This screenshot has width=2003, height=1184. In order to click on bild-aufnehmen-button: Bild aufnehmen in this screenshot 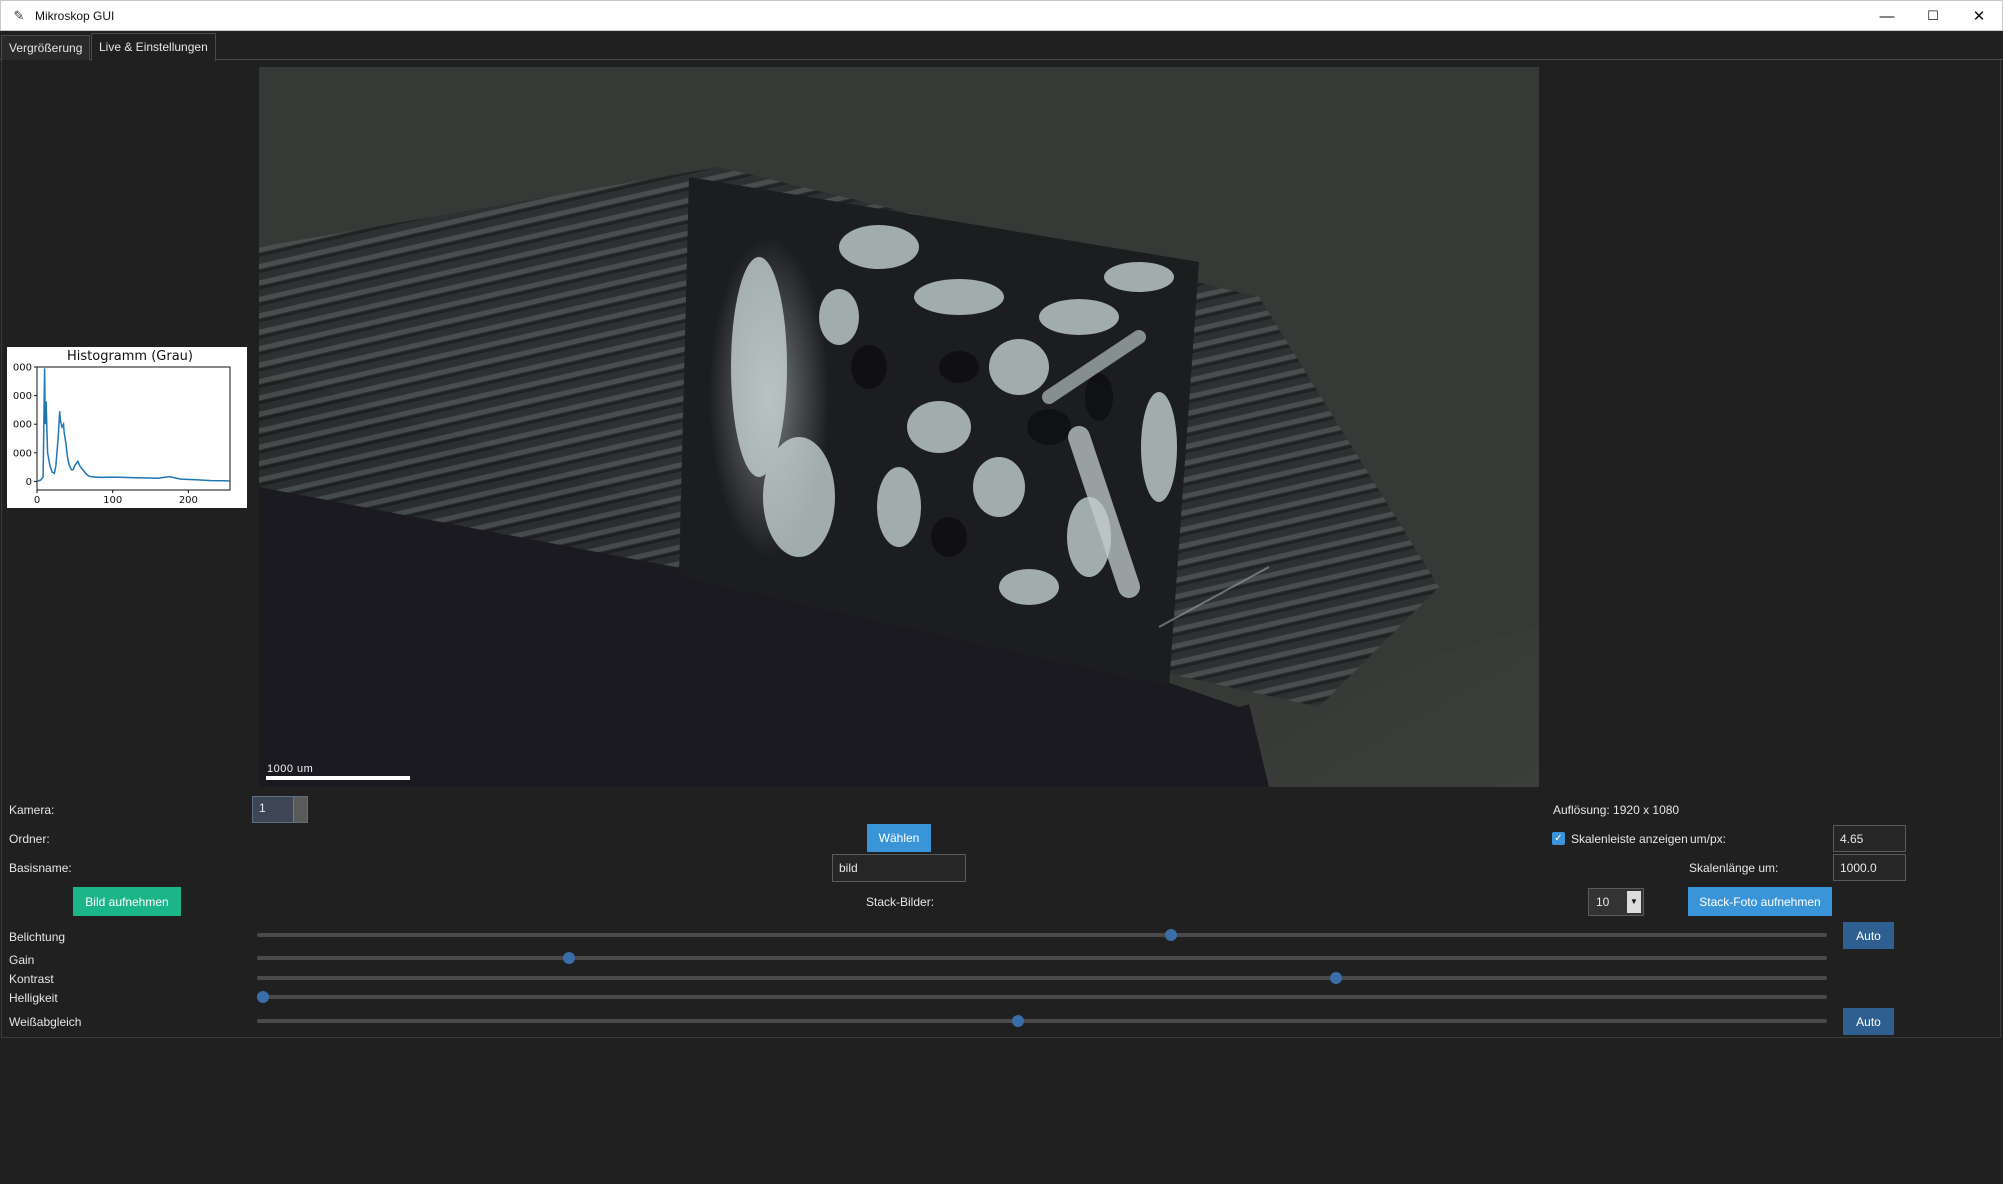, I will do `click(127, 901)`.